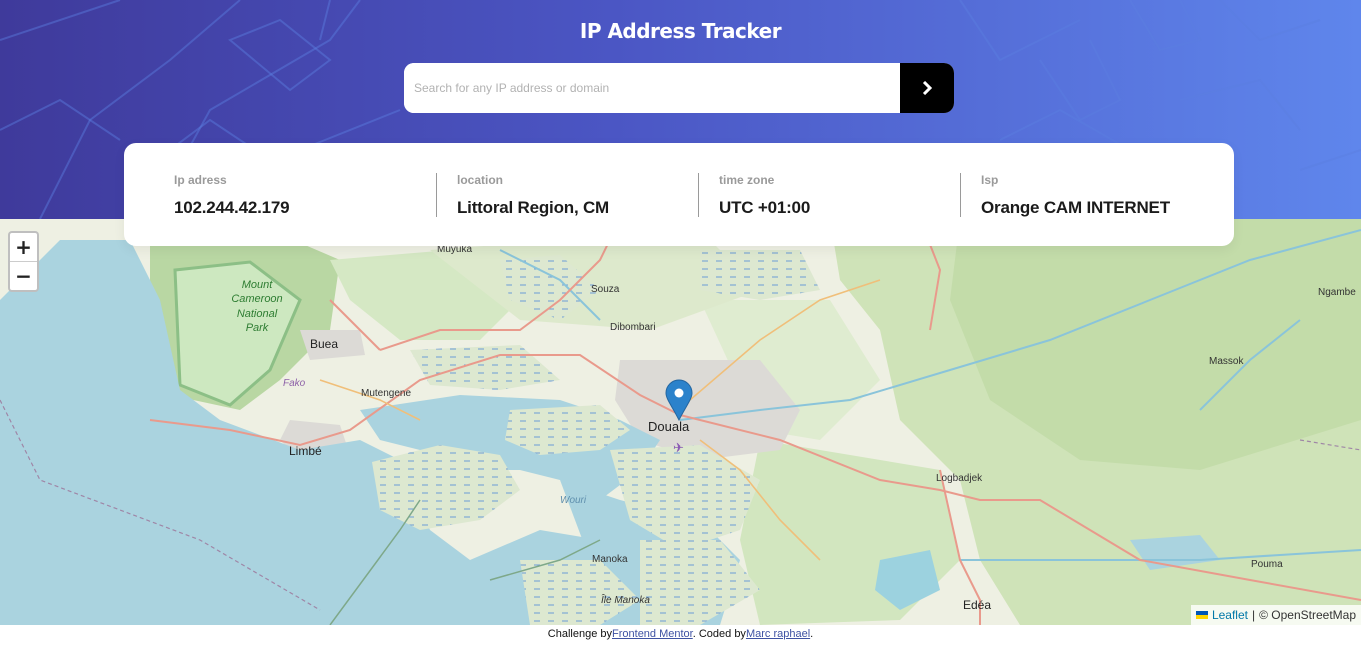 The width and height of the screenshot is (1361, 645). Describe the element at coordinates (256, 299) in the screenshot. I see `map-label-park-line2: Cameroon` at that location.